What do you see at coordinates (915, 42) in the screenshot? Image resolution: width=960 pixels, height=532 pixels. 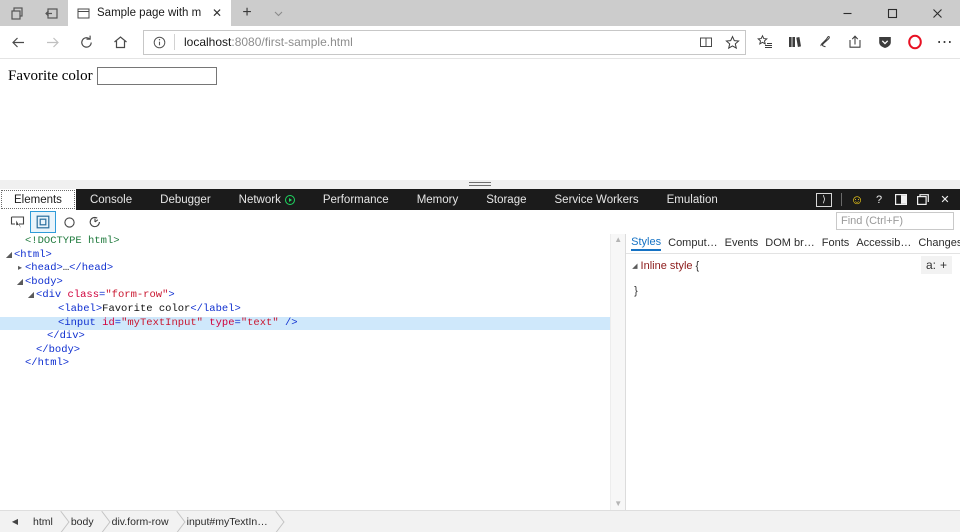 I see `opera-icon` at bounding box center [915, 42].